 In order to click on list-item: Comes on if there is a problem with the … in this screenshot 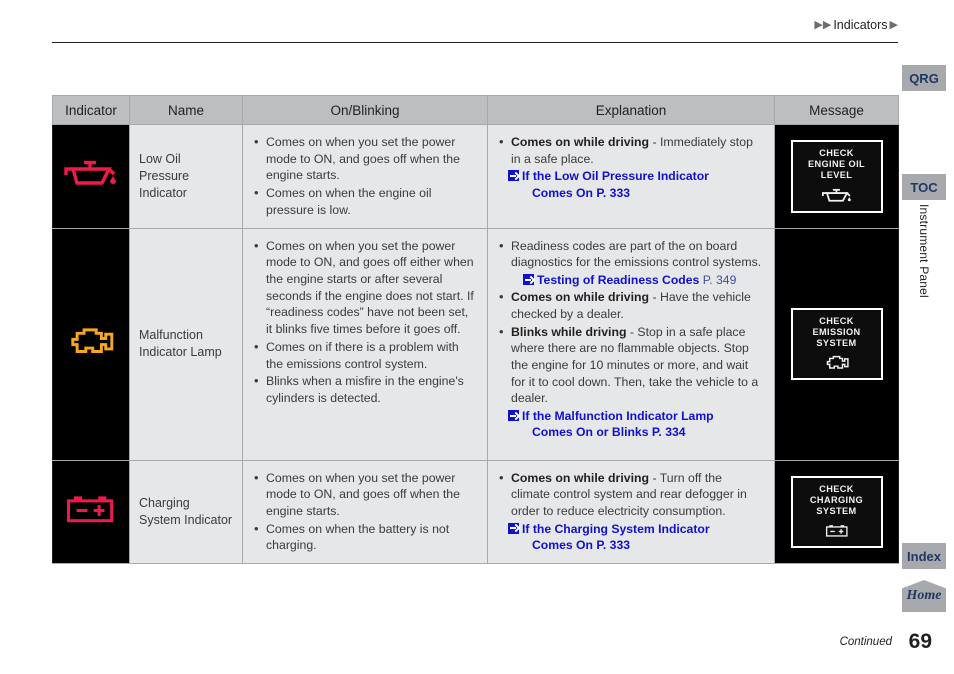, I will do `click(365, 355)`.